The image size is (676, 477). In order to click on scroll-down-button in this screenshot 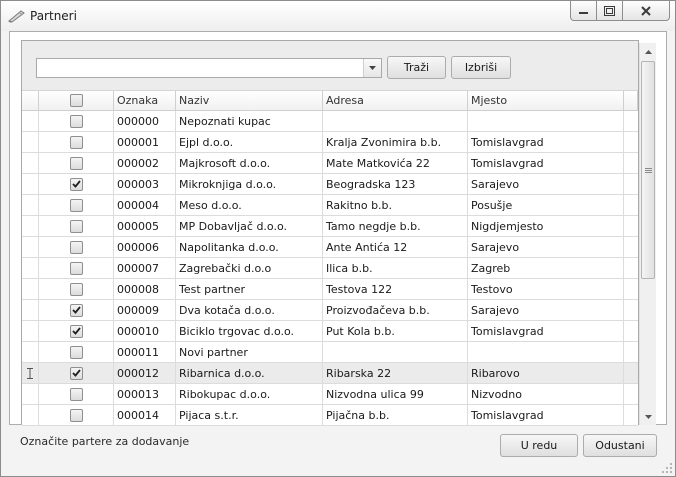, I will do `click(648, 416)`.